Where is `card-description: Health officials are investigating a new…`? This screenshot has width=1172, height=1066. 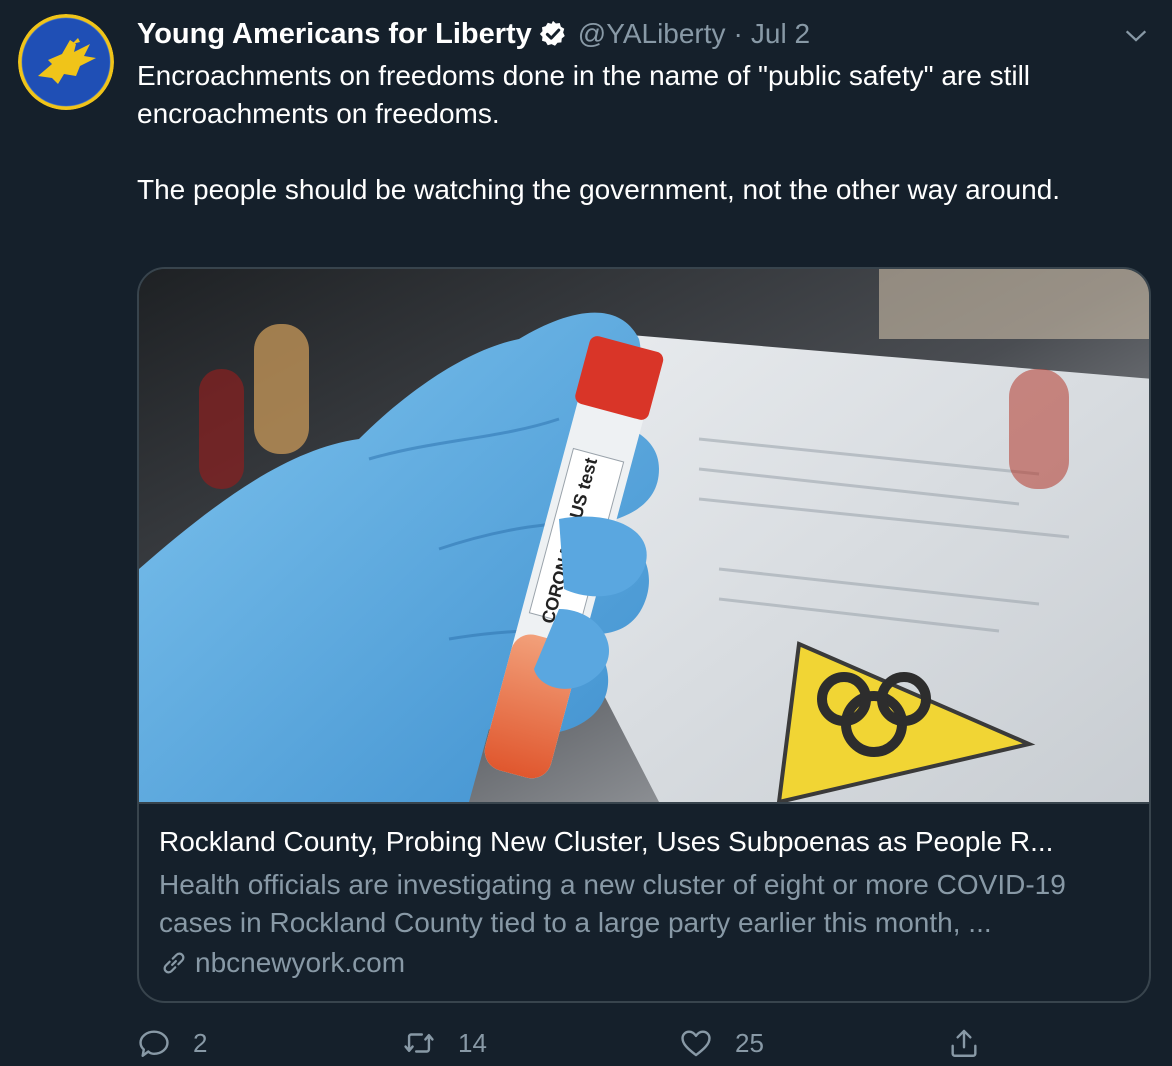 card-description: Health officials are investigating a new… is located at coordinates (612, 903).